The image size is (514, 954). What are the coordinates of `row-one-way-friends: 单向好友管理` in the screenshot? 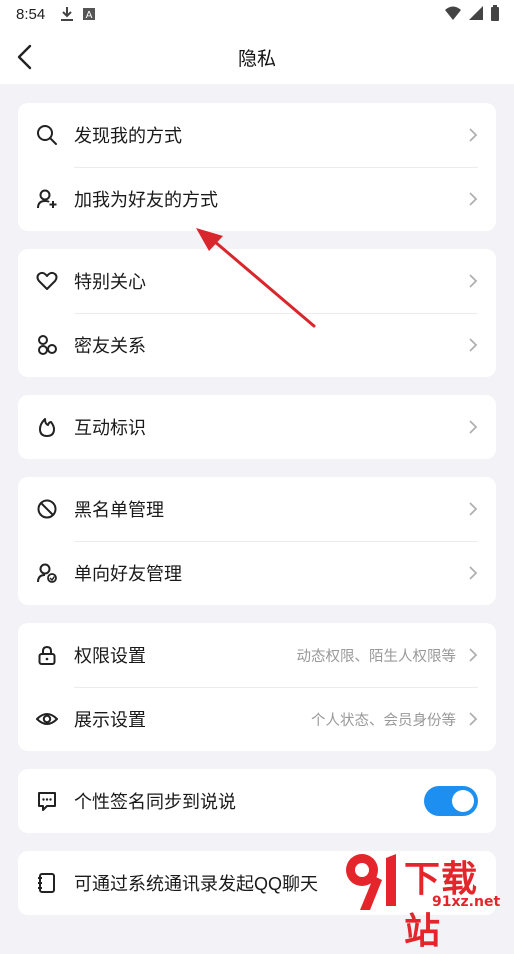 It's located at (257, 573).